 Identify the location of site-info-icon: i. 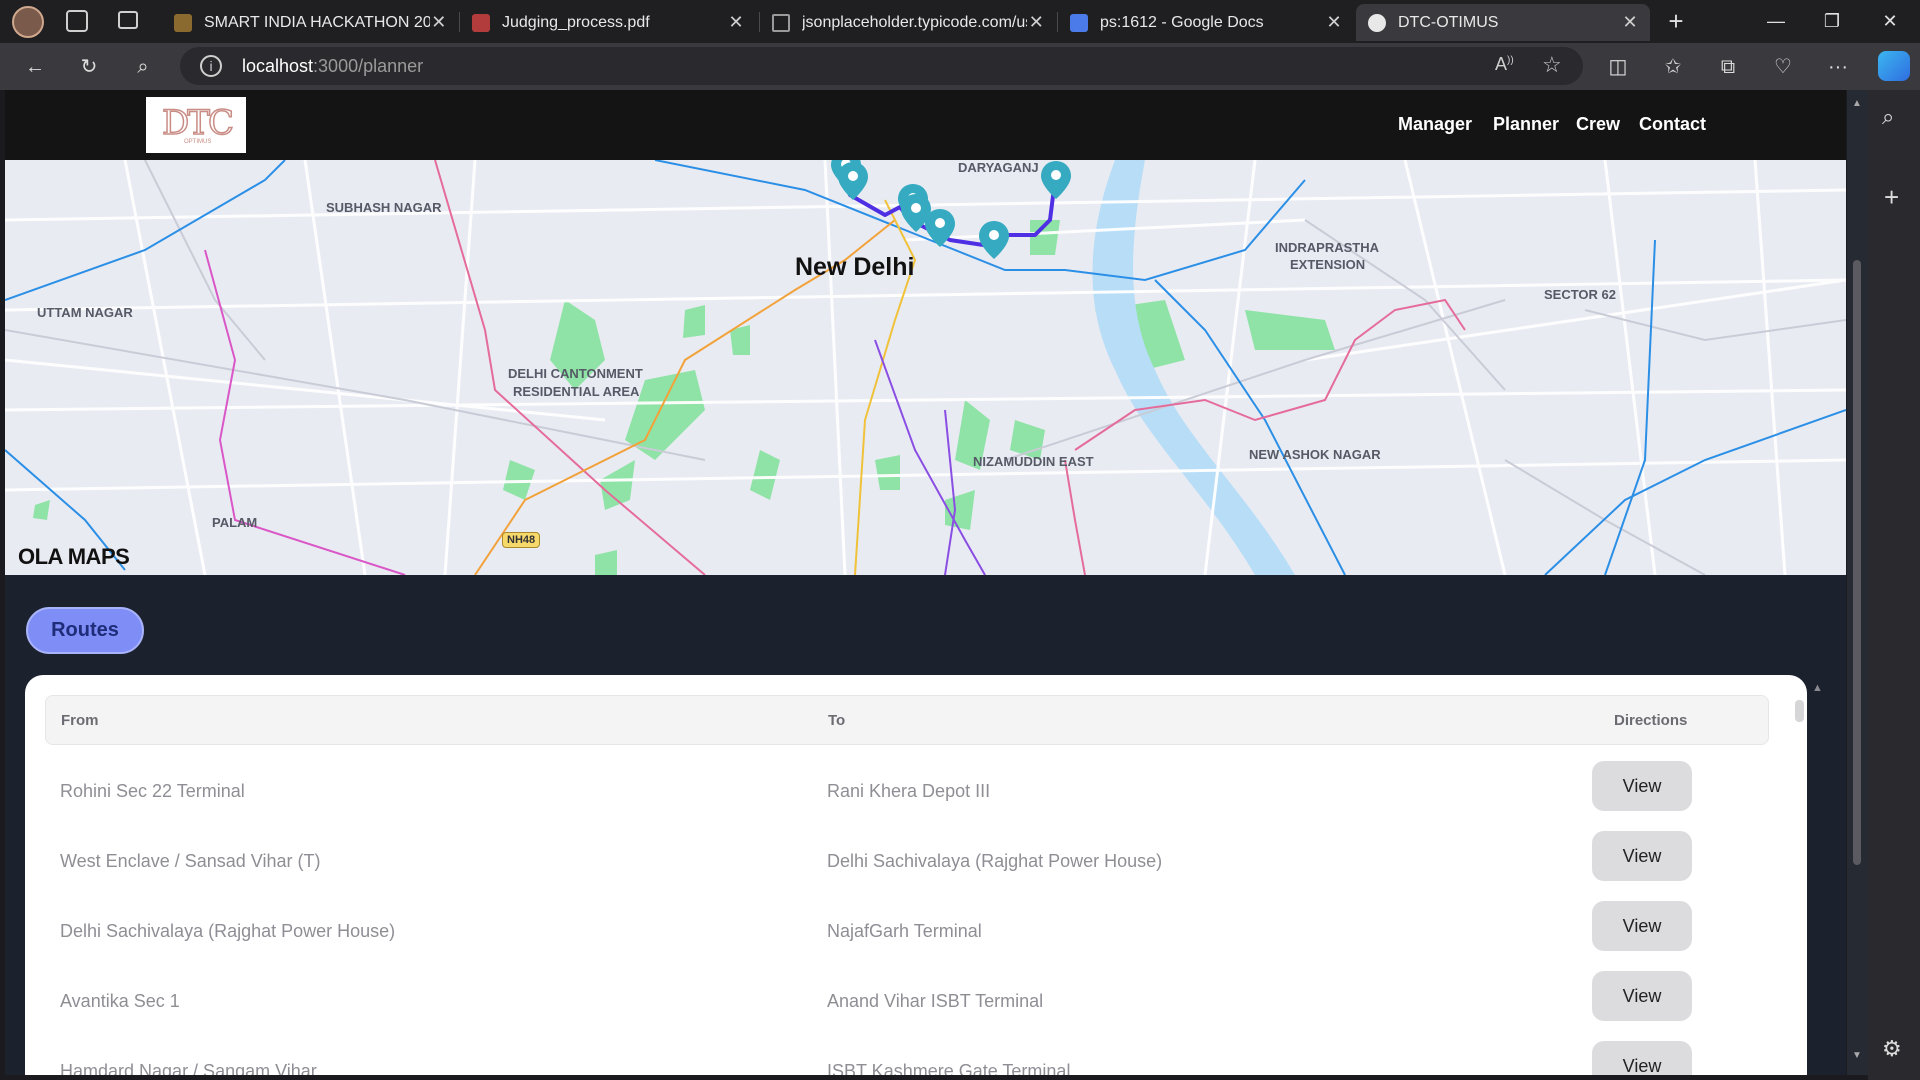
(211, 66).